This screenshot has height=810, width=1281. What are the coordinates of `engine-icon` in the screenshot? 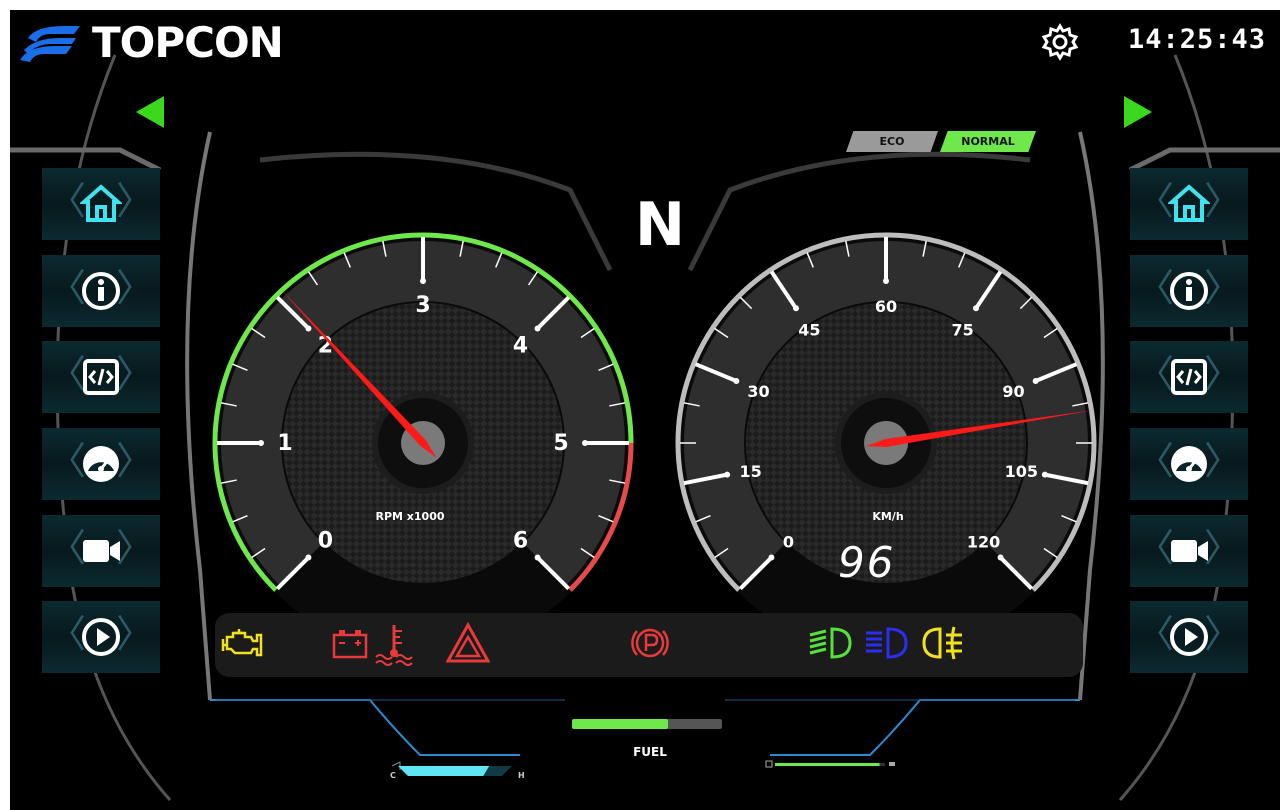 It's located at (242, 643).